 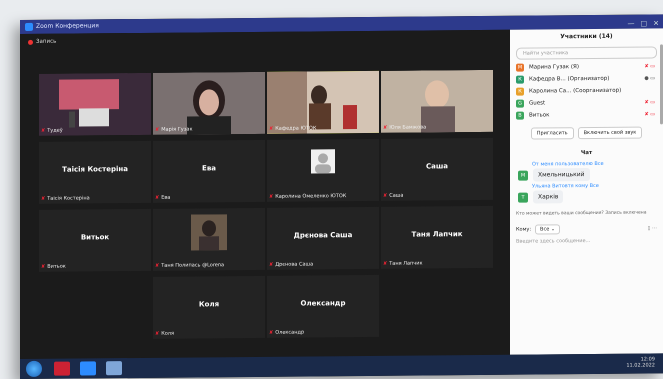 What do you see at coordinates (408, 127) in the screenshot?
I see `tile-label: Юля Бамжова` at bounding box center [408, 127].